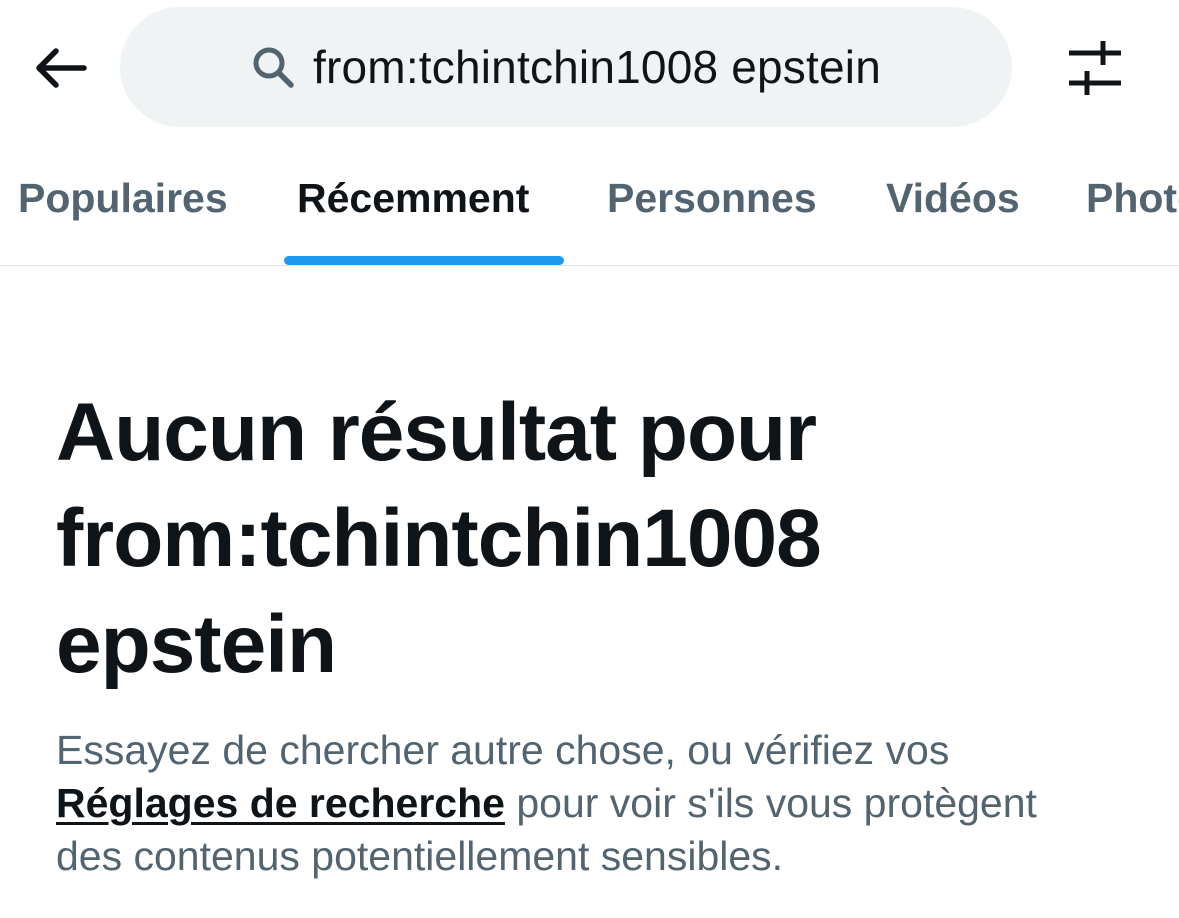  What do you see at coordinates (273, 67) in the screenshot?
I see `search-icon` at bounding box center [273, 67].